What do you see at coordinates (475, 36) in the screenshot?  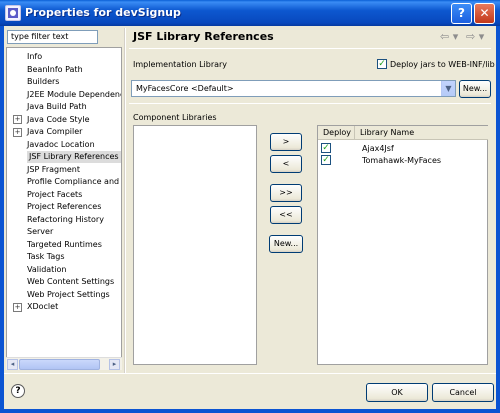 I see `forward-arrow-icon: ⇨ ▾` at bounding box center [475, 36].